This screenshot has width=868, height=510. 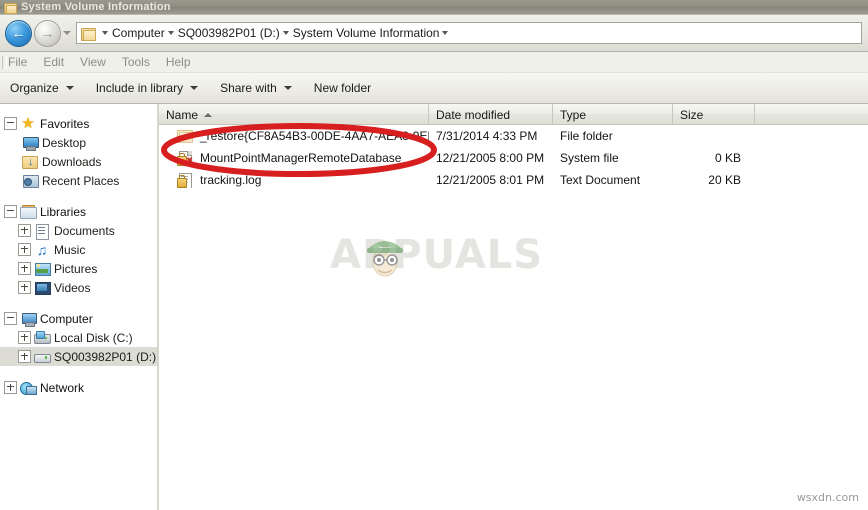 What do you see at coordinates (208, 114) in the screenshot?
I see `sort-ascending-icon` at bounding box center [208, 114].